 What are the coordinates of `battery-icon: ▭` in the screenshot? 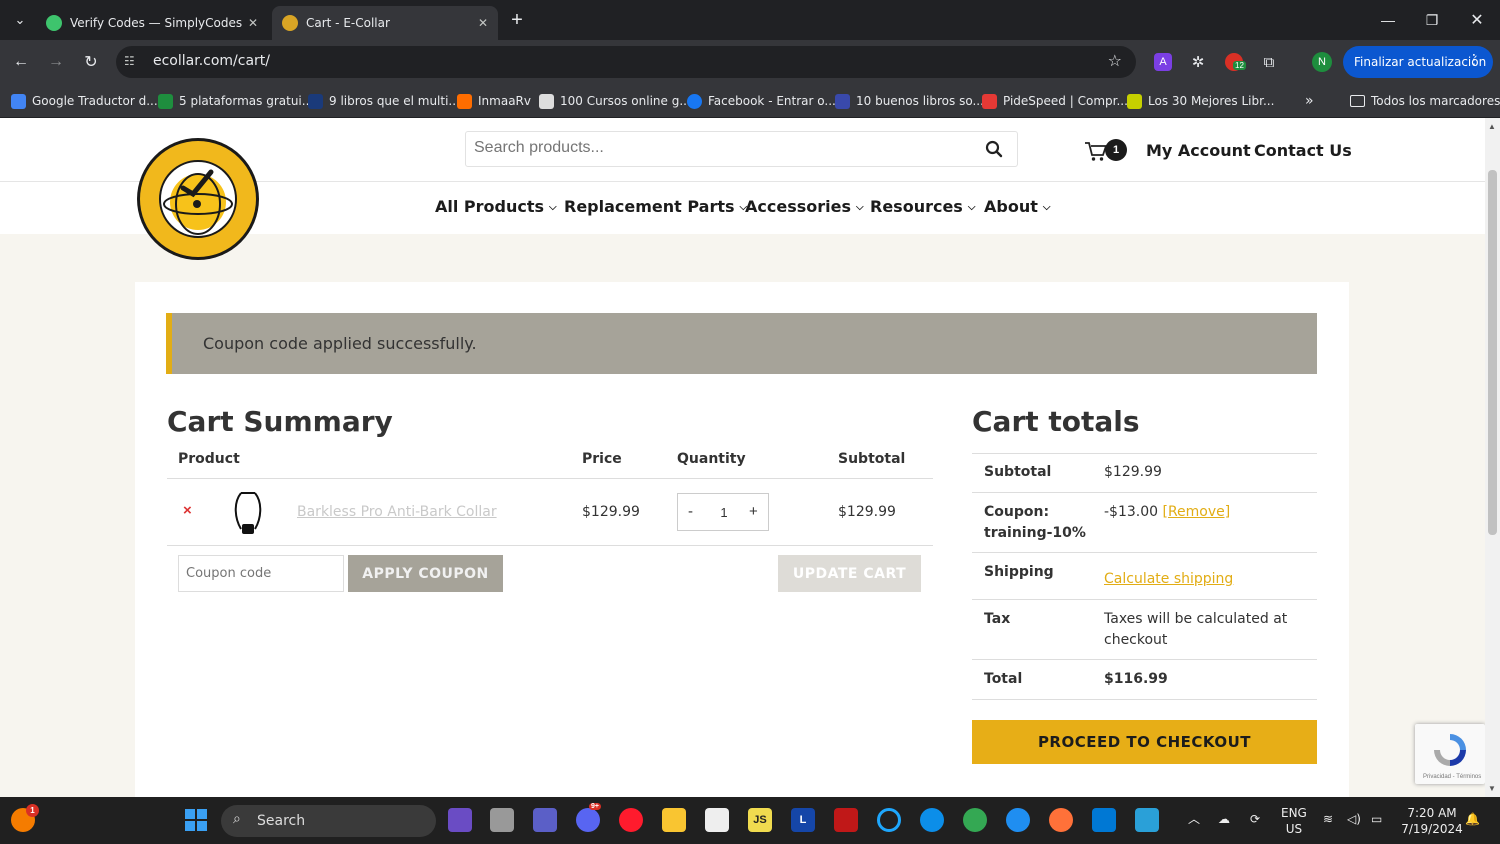 It's located at (1376, 819).